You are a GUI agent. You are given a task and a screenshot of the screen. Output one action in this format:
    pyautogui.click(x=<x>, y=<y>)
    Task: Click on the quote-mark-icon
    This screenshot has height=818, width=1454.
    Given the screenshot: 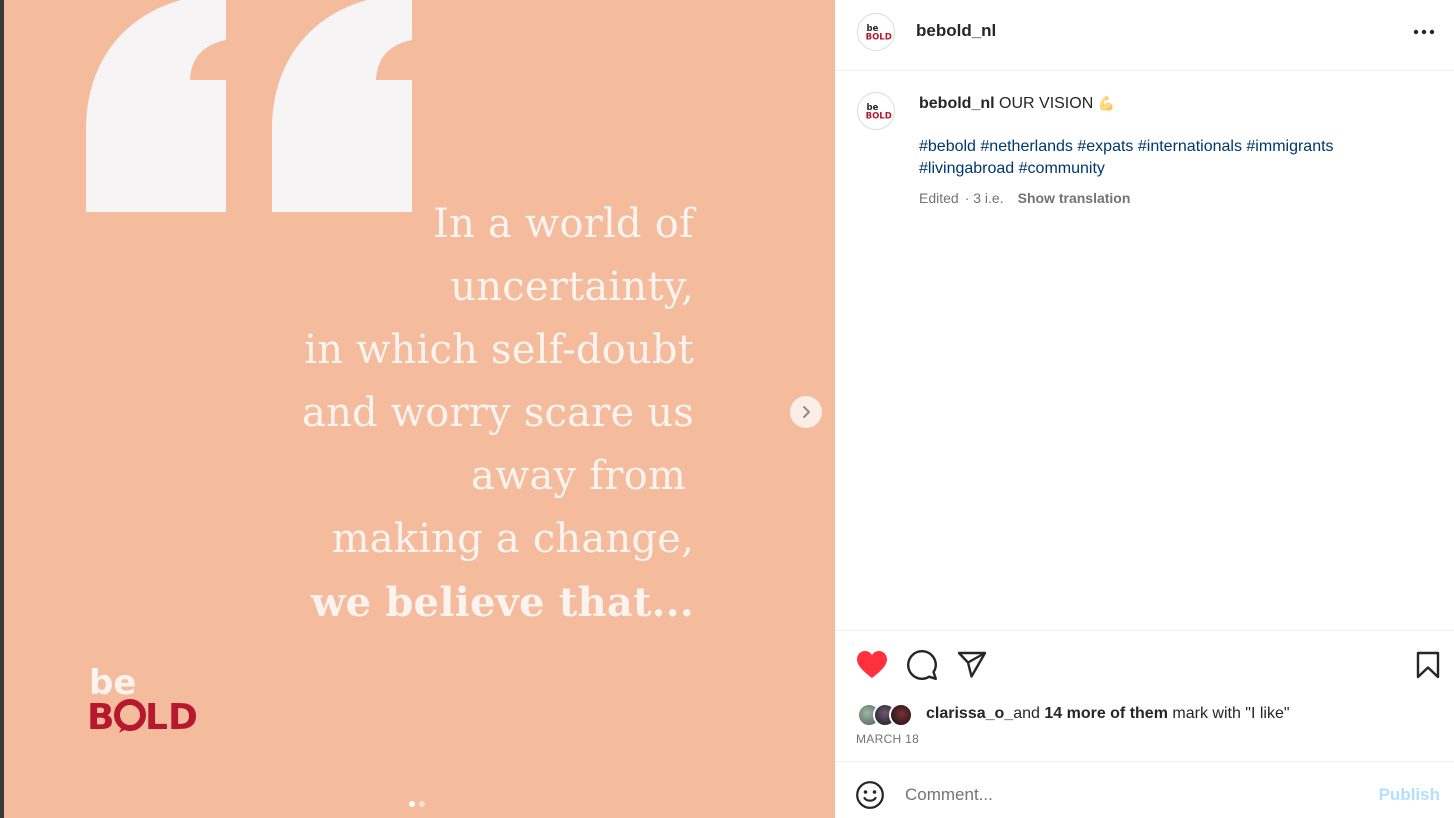 What is the action you would take?
    pyautogui.click(x=249, y=106)
    